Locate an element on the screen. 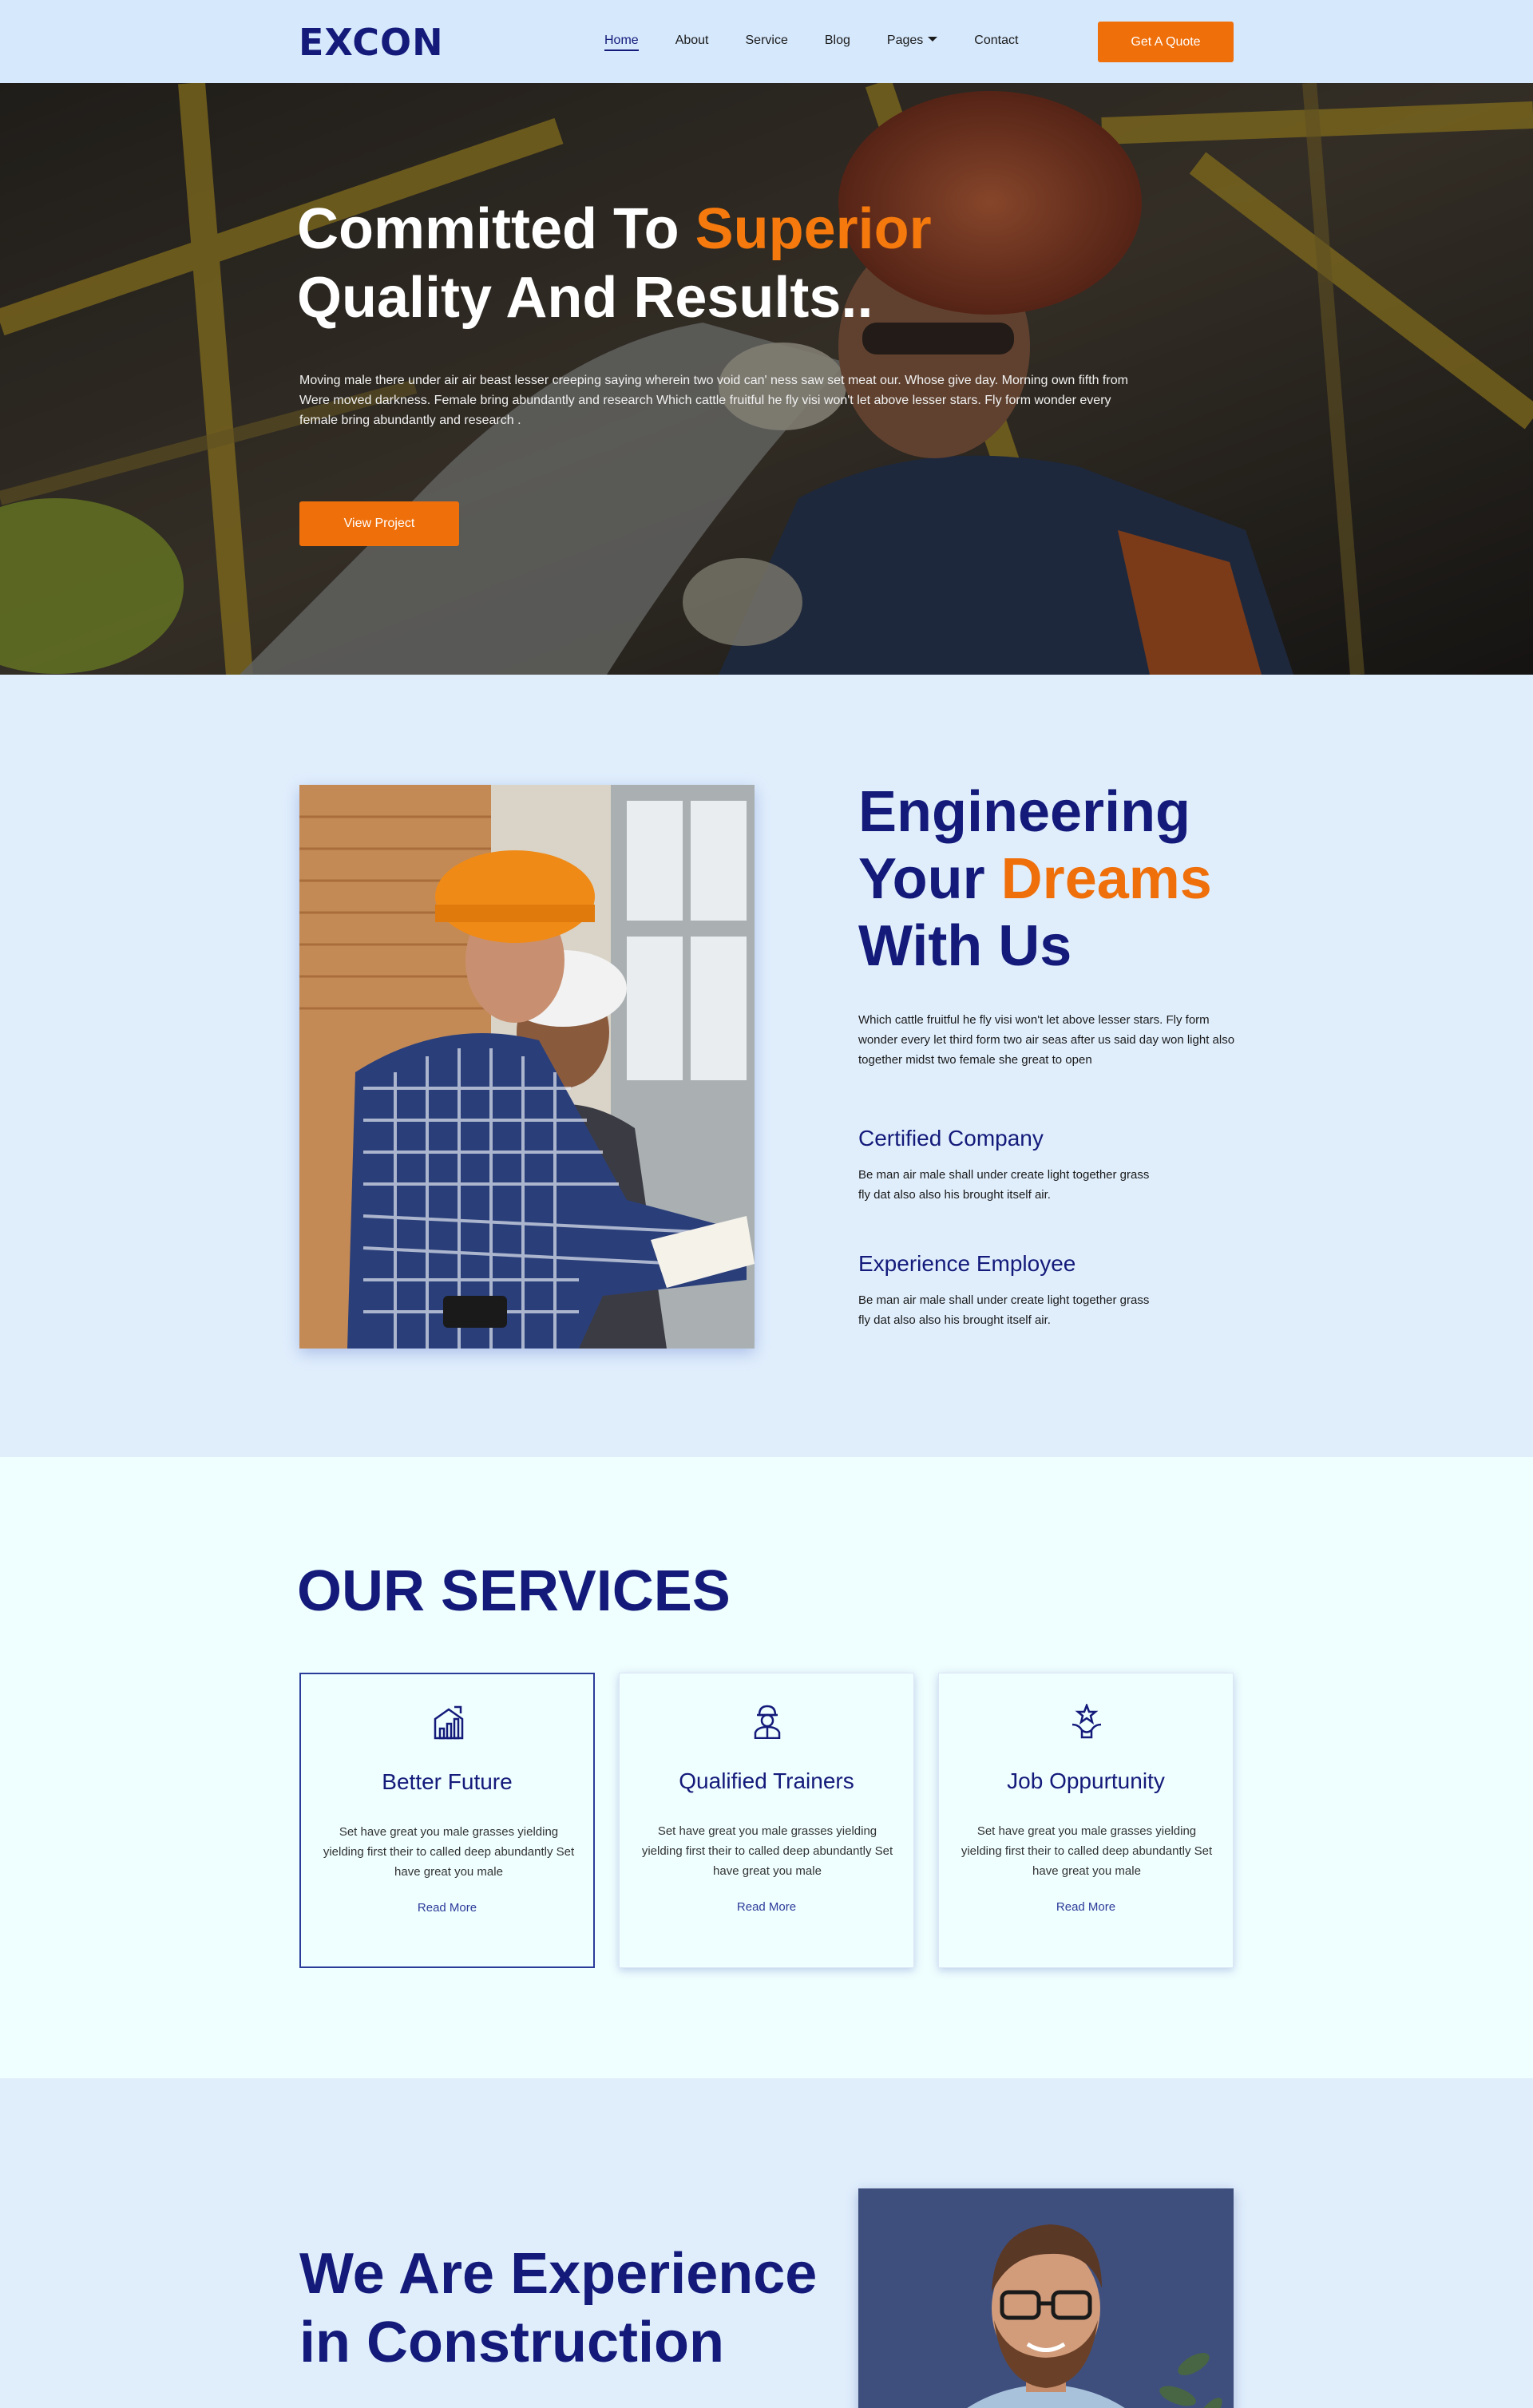 This screenshot has width=1533, height=2408. main-menu: Home About Service Blog Pages Contact is located at coordinates (829, 42).